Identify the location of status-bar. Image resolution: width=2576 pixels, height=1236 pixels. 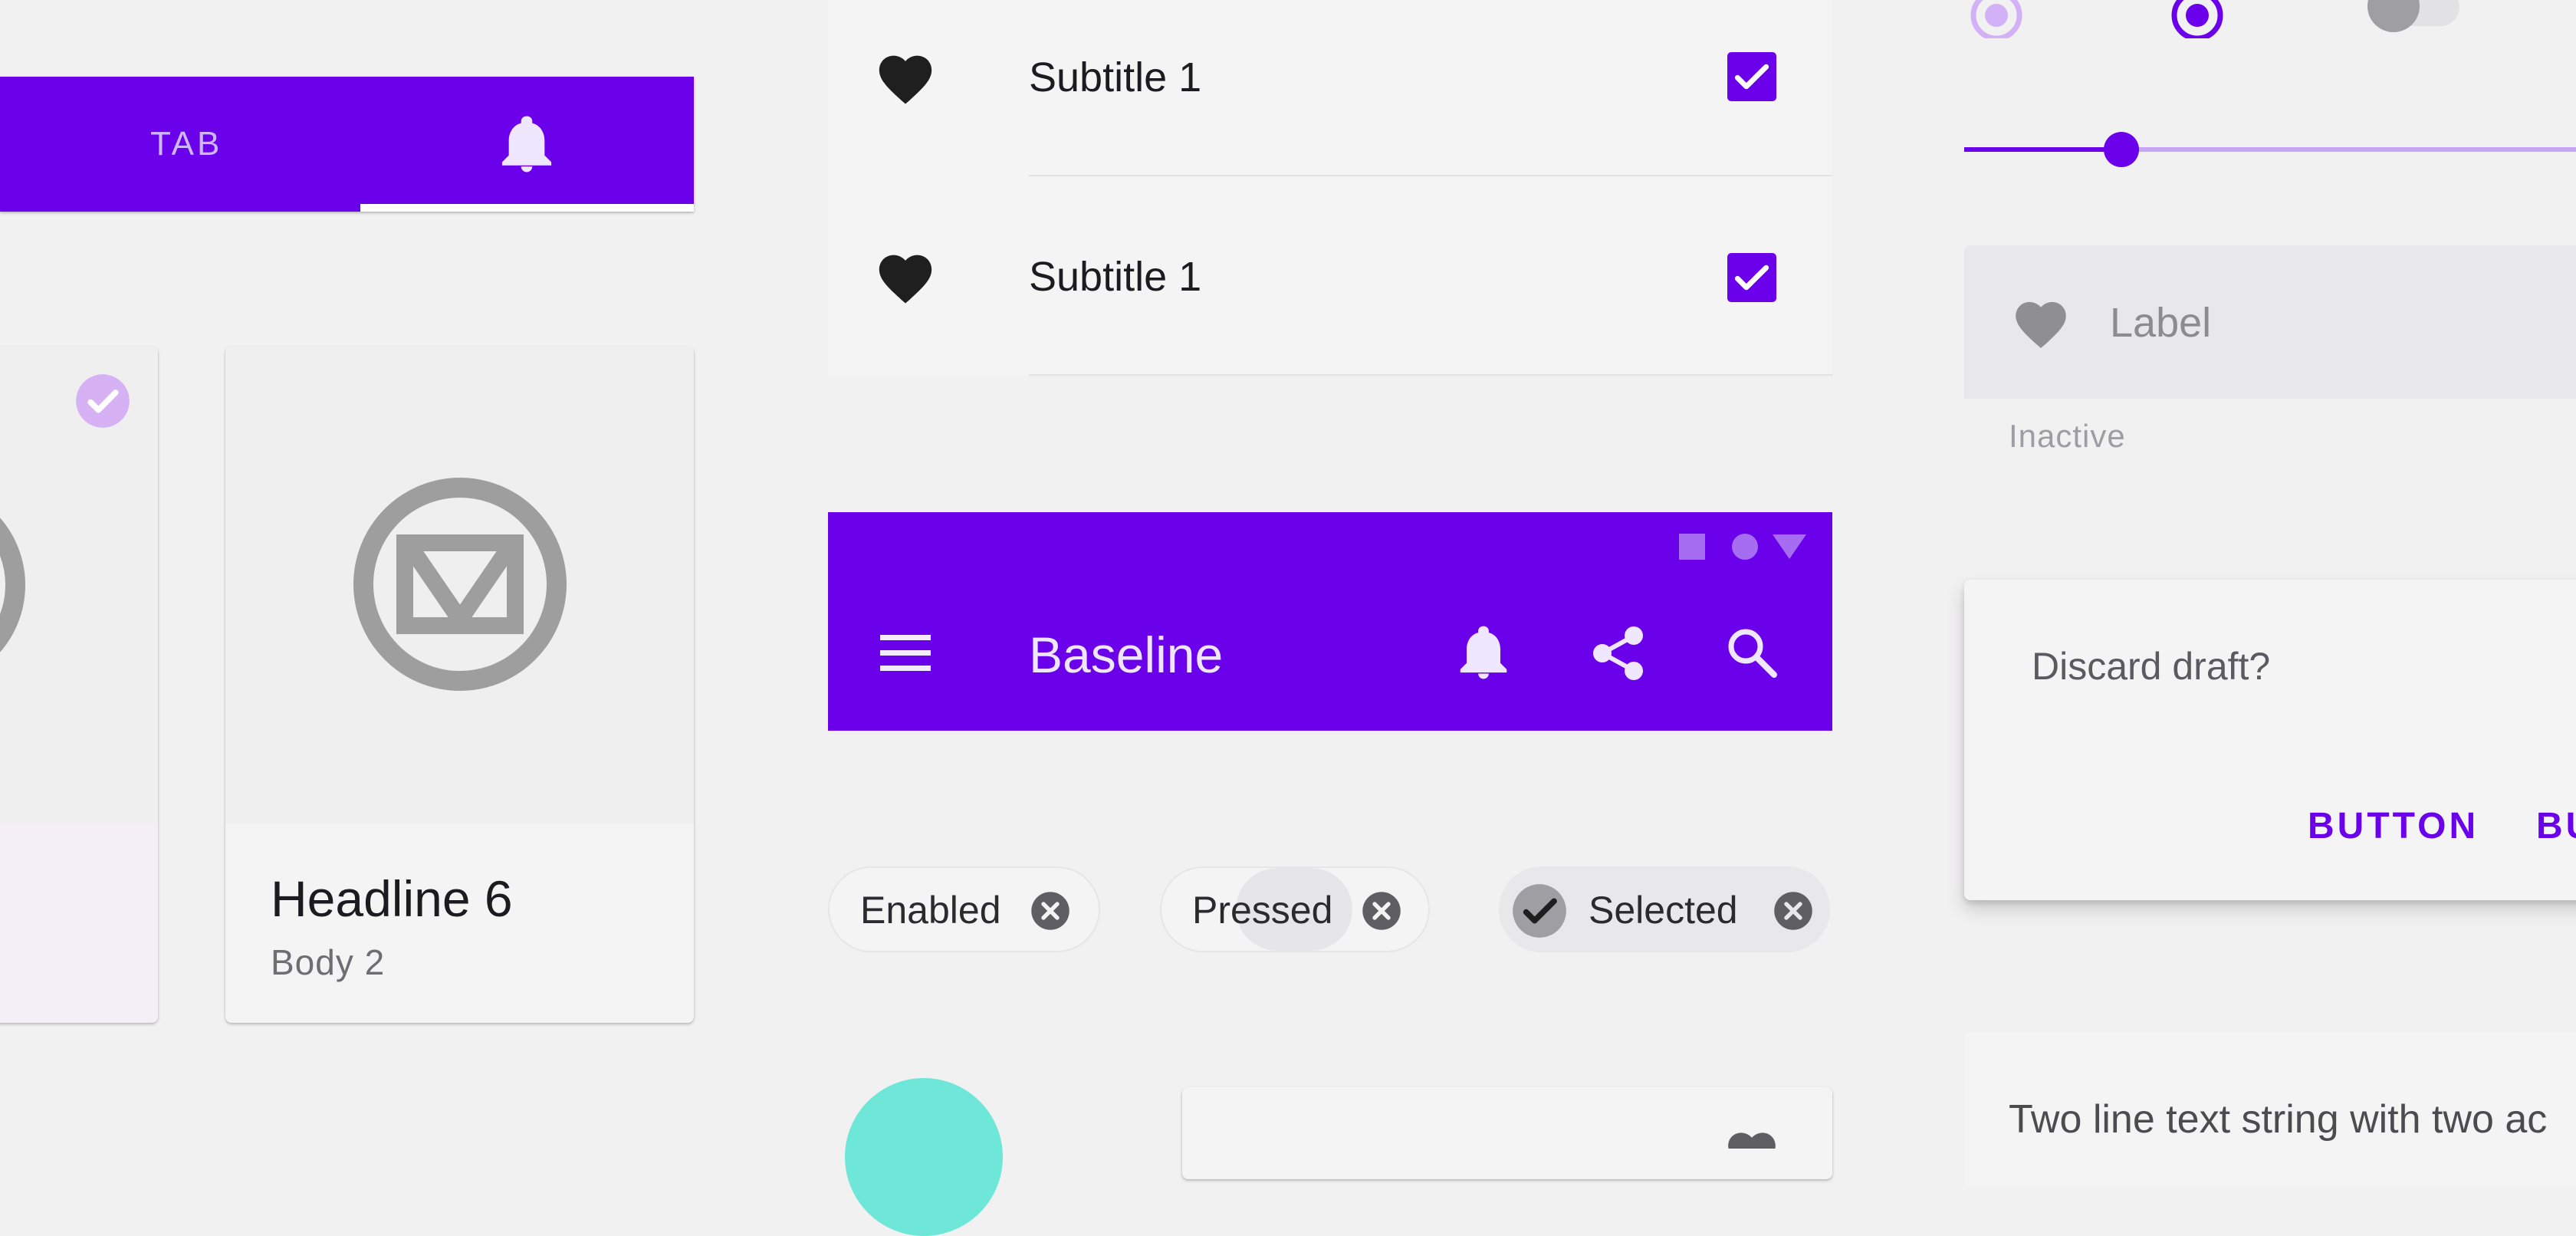
(1746, 546).